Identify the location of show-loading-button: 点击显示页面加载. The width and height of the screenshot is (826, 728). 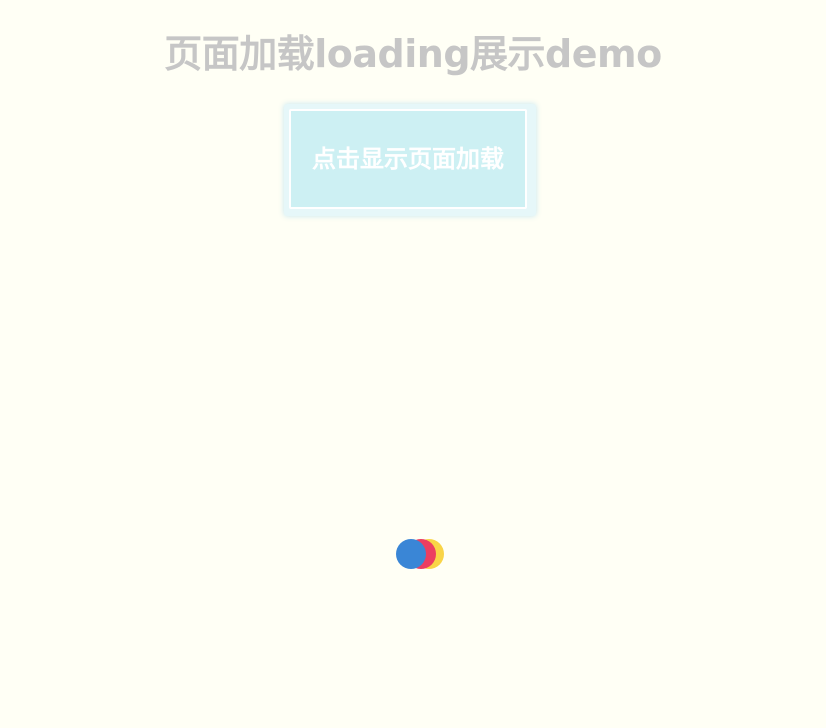
(408, 159).